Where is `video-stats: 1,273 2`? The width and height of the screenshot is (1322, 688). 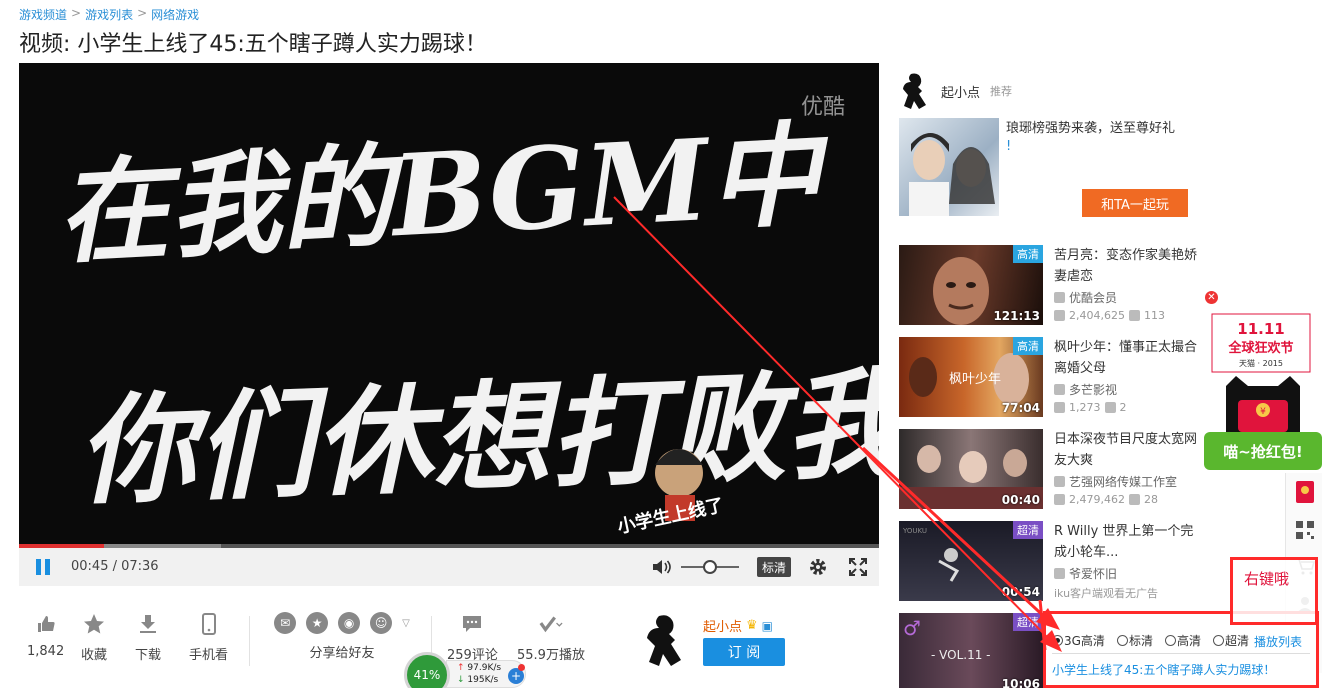 video-stats: 1,273 2 is located at coordinates (1090, 407).